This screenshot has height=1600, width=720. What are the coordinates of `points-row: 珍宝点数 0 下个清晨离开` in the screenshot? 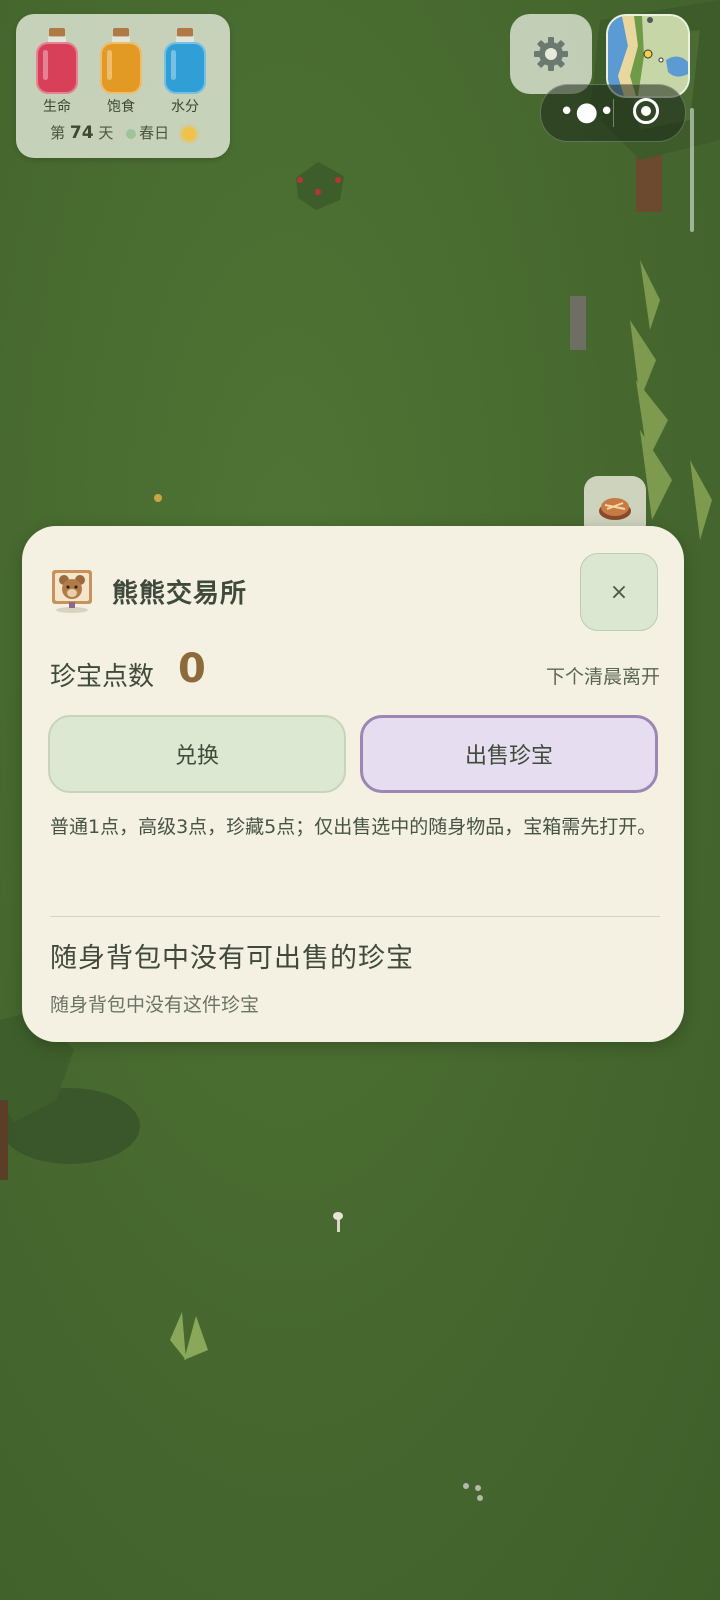 It's located at (355, 674).